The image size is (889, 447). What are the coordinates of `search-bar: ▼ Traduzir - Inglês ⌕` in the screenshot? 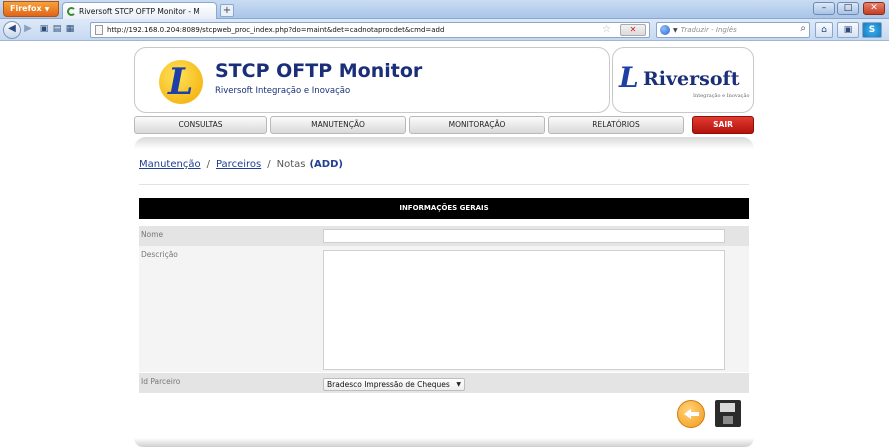 It's located at (733, 30).